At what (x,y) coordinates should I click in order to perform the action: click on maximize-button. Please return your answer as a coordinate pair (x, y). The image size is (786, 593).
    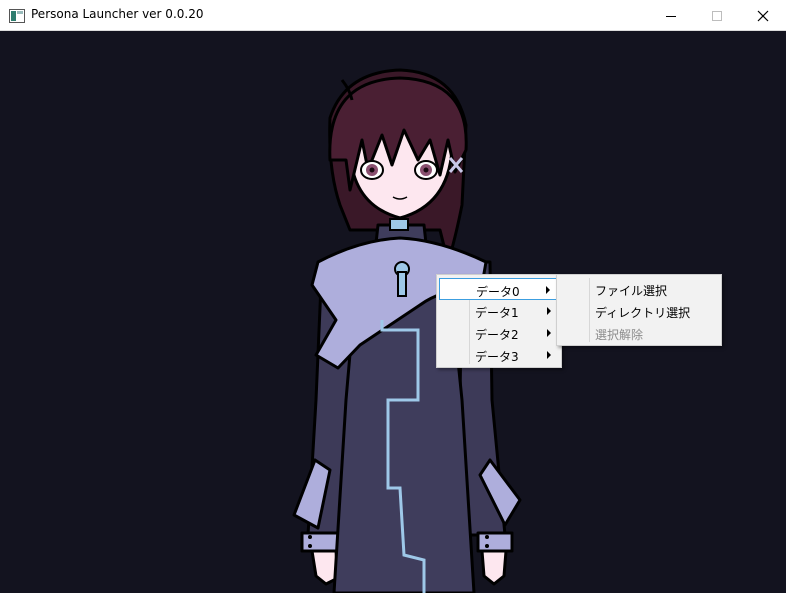
    Looking at the image, I should click on (717, 15).